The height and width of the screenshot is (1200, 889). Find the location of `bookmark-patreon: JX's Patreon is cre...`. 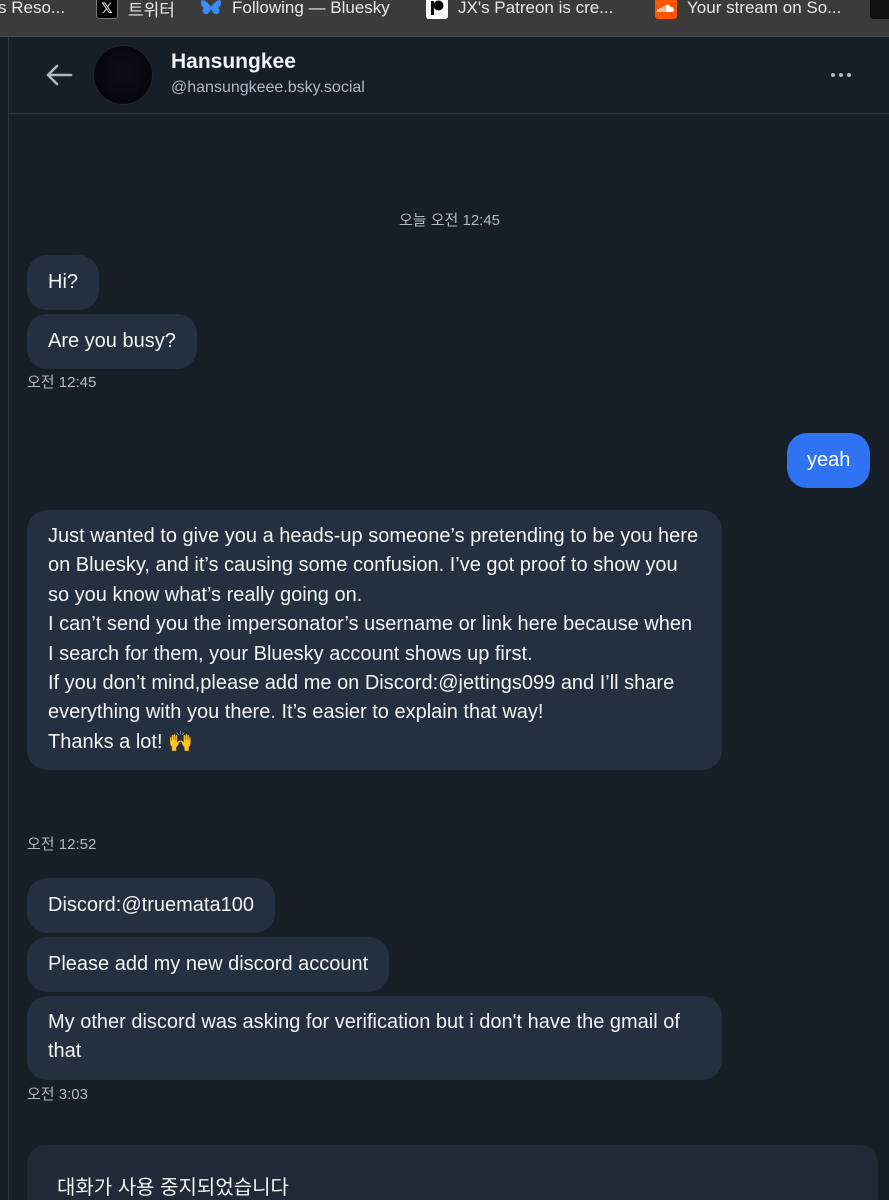

bookmark-patreon: JX's Patreon is cre... is located at coordinates (519, 11).